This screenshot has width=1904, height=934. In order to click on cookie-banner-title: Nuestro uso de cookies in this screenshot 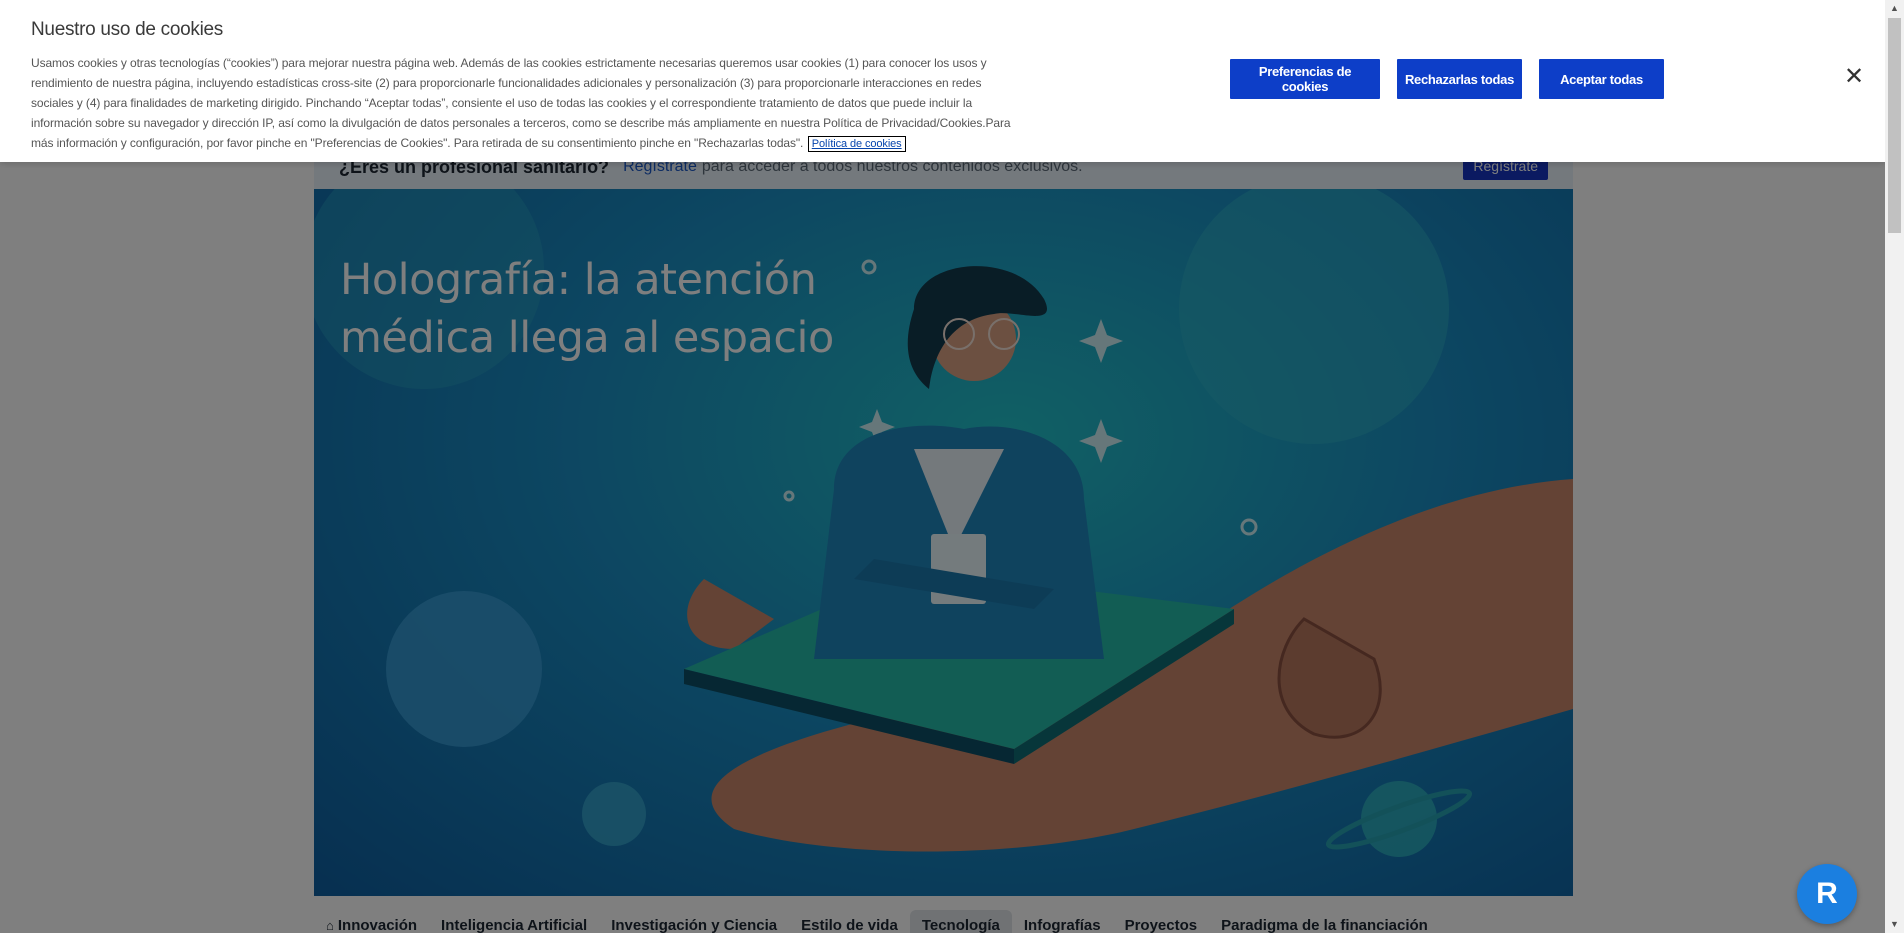, I will do `click(127, 29)`.